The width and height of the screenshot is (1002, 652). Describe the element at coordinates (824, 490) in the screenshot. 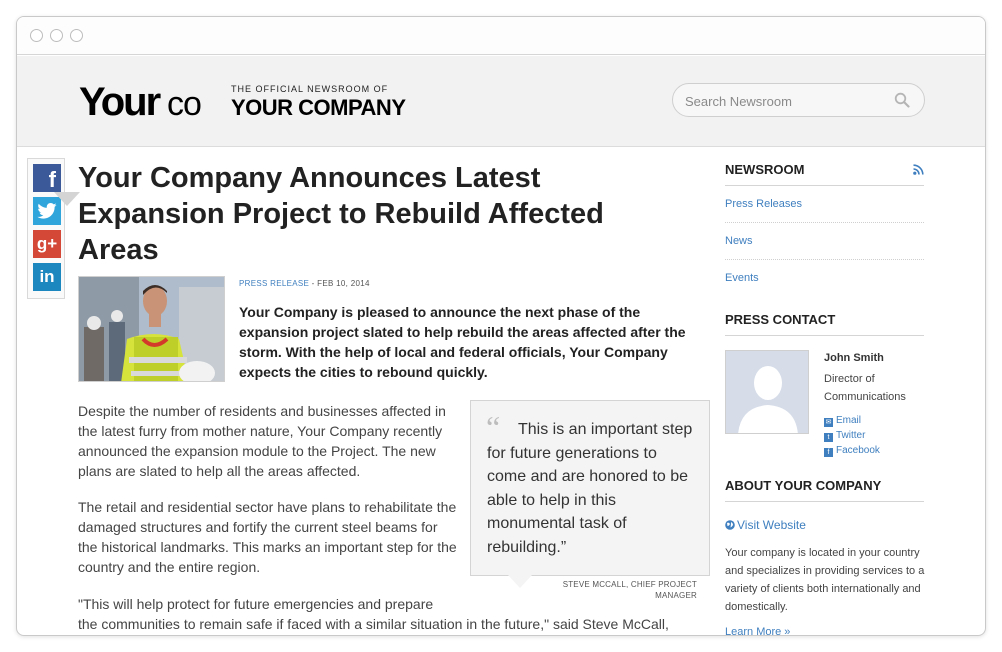

I see `about-heading: ABOUT YOUR COMPANY` at that location.